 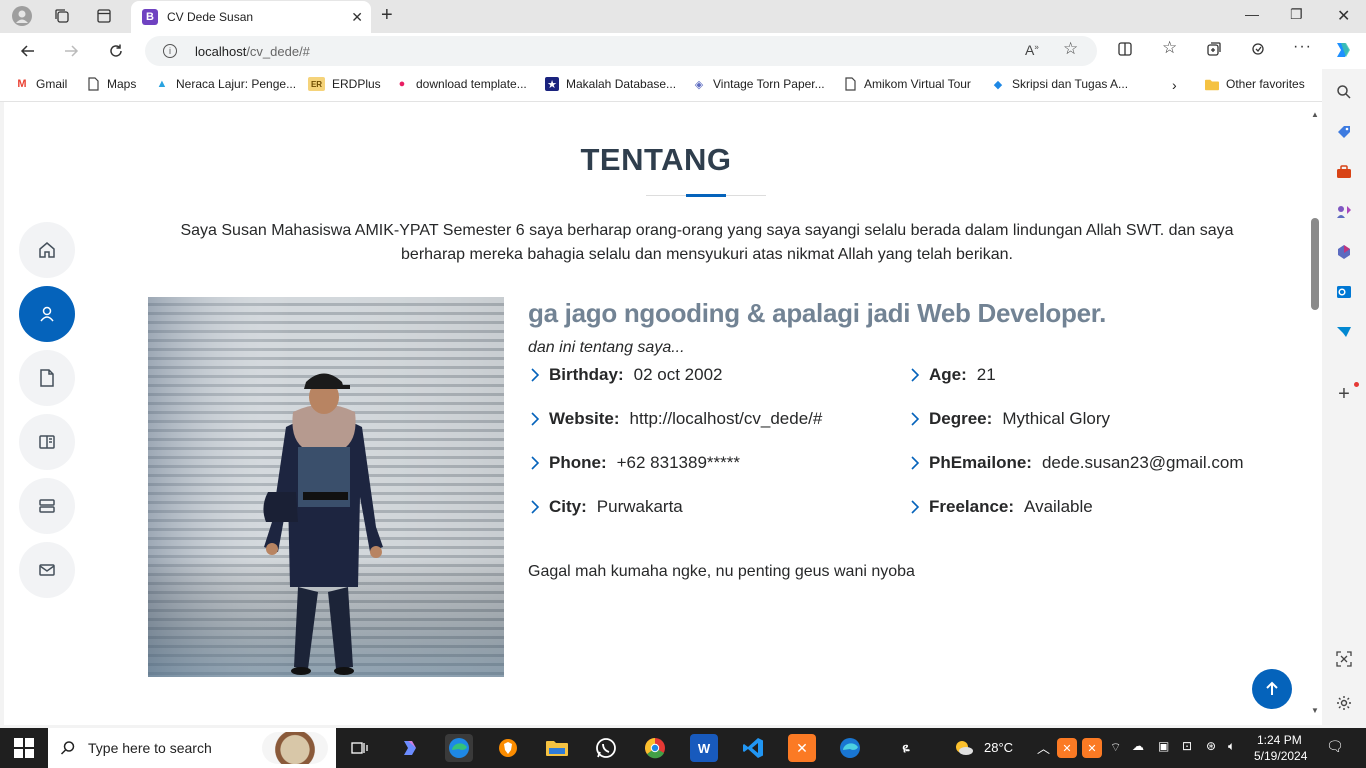 I want to click on add-icon: +, so click(x=1344, y=394).